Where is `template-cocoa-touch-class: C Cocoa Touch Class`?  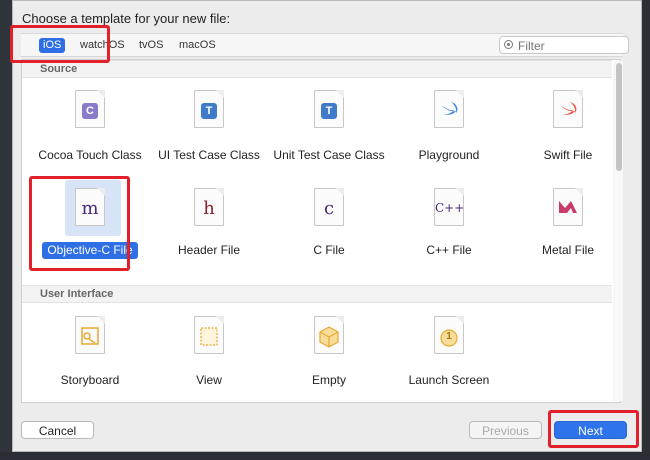 template-cocoa-touch-class: C Cocoa Touch Class is located at coordinates (90, 129).